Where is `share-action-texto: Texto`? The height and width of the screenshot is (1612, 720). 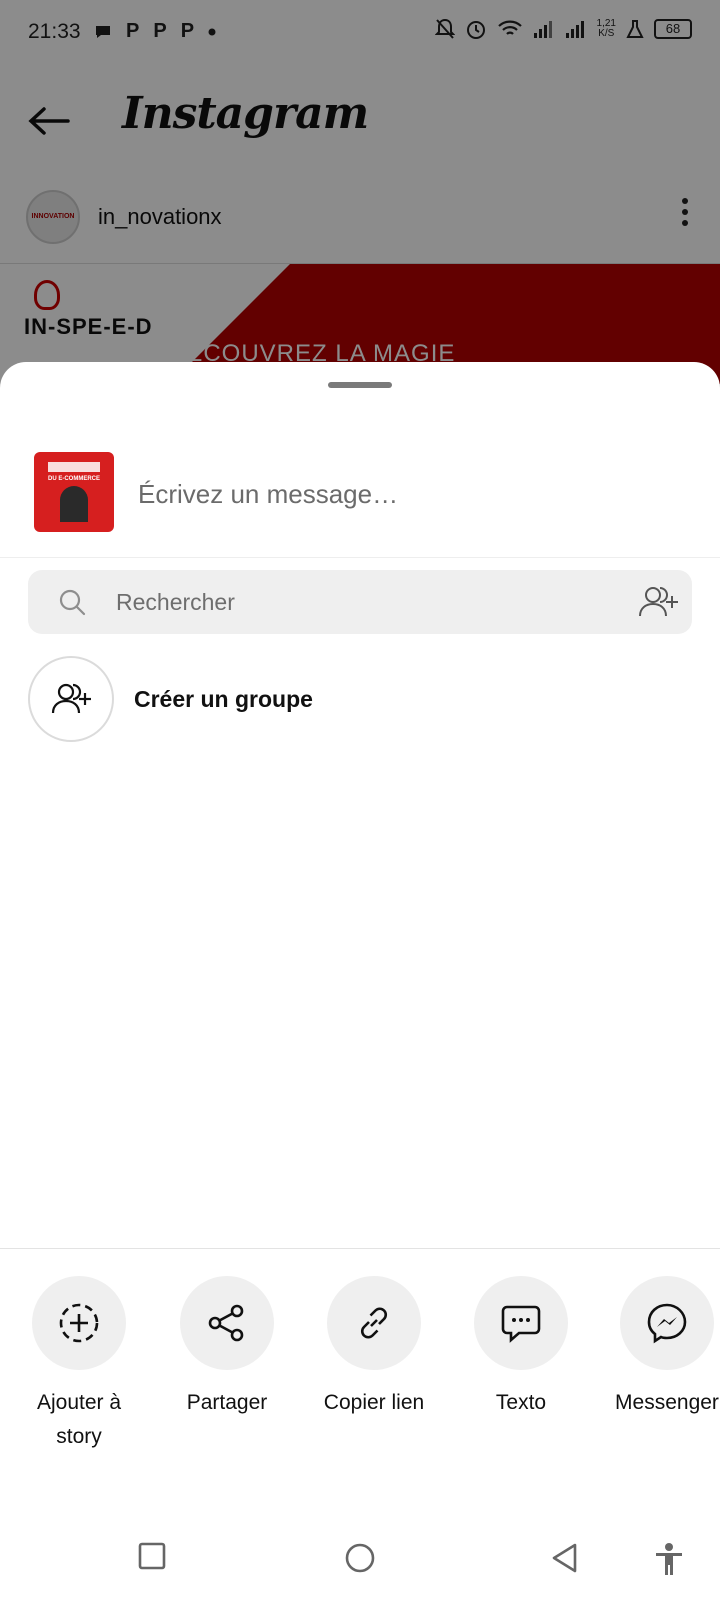
share-action-texto: Texto is located at coordinates (521, 1348).